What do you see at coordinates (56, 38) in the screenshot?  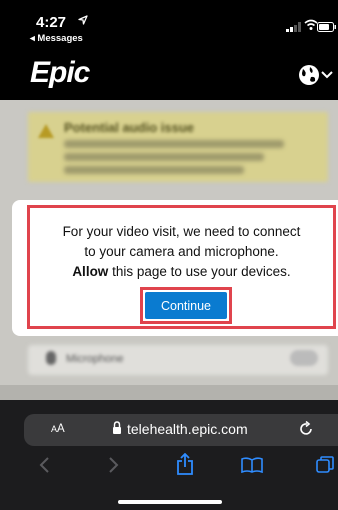 I see `back-to-messages-link: ◂ Messages` at bounding box center [56, 38].